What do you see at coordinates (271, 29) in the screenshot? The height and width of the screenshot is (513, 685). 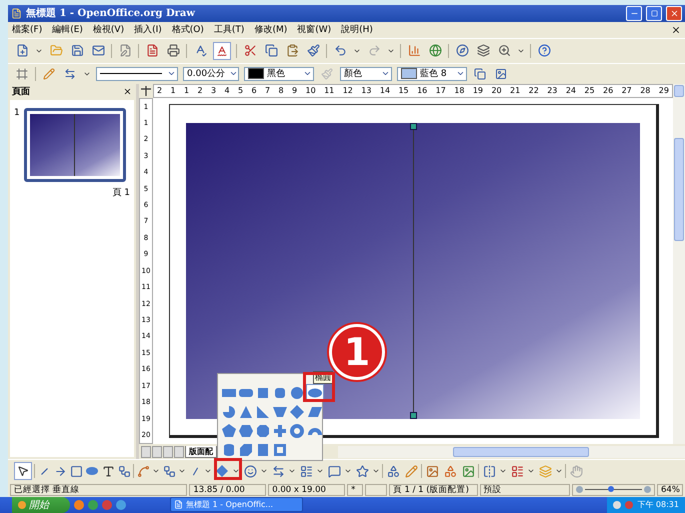 I see `menu-item: 修改(M)` at bounding box center [271, 29].